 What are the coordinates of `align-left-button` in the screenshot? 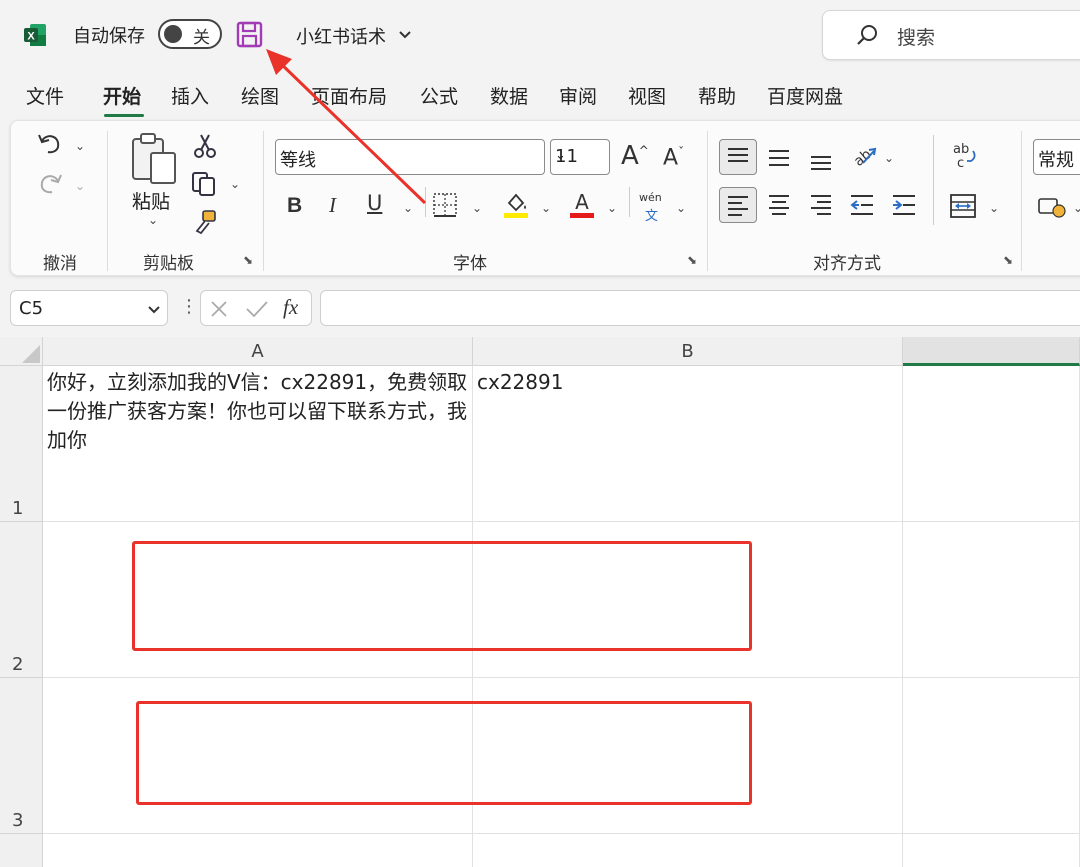 It's located at (738, 205).